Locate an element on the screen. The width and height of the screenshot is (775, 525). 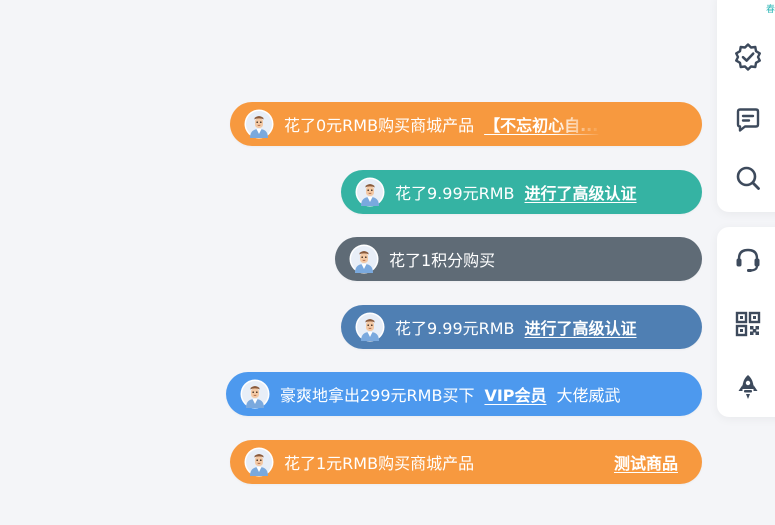
search-icon is located at coordinates (748, 178).